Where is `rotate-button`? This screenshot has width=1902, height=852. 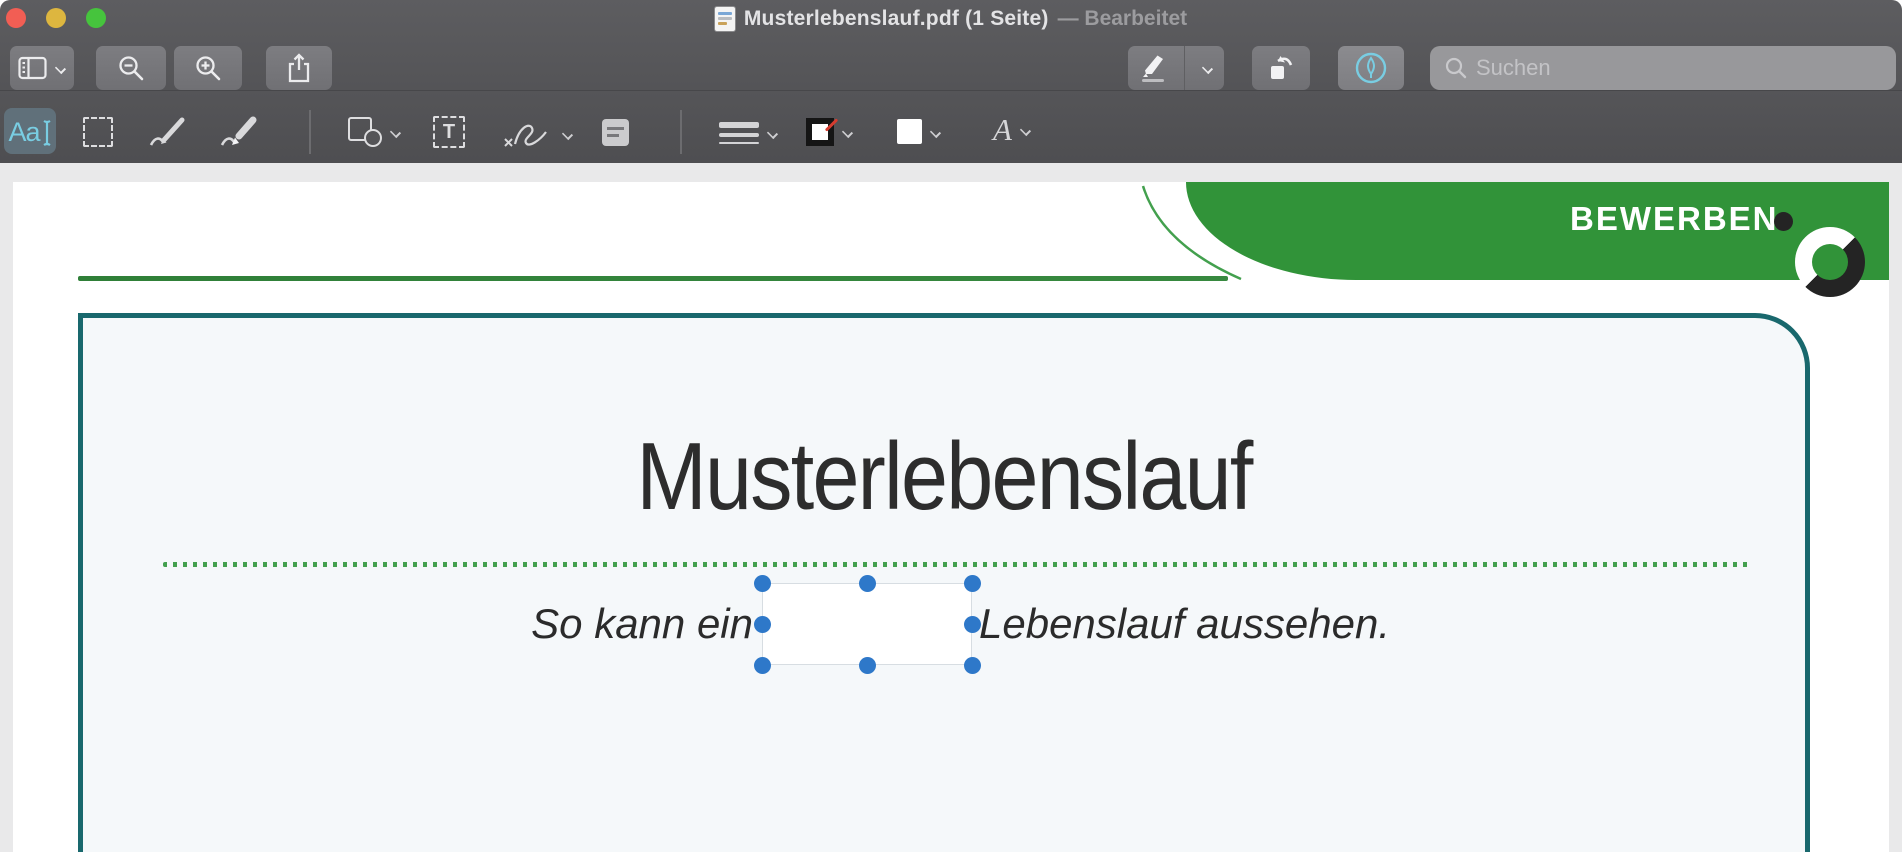
rotate-button is located at coordinates (1281, 68).